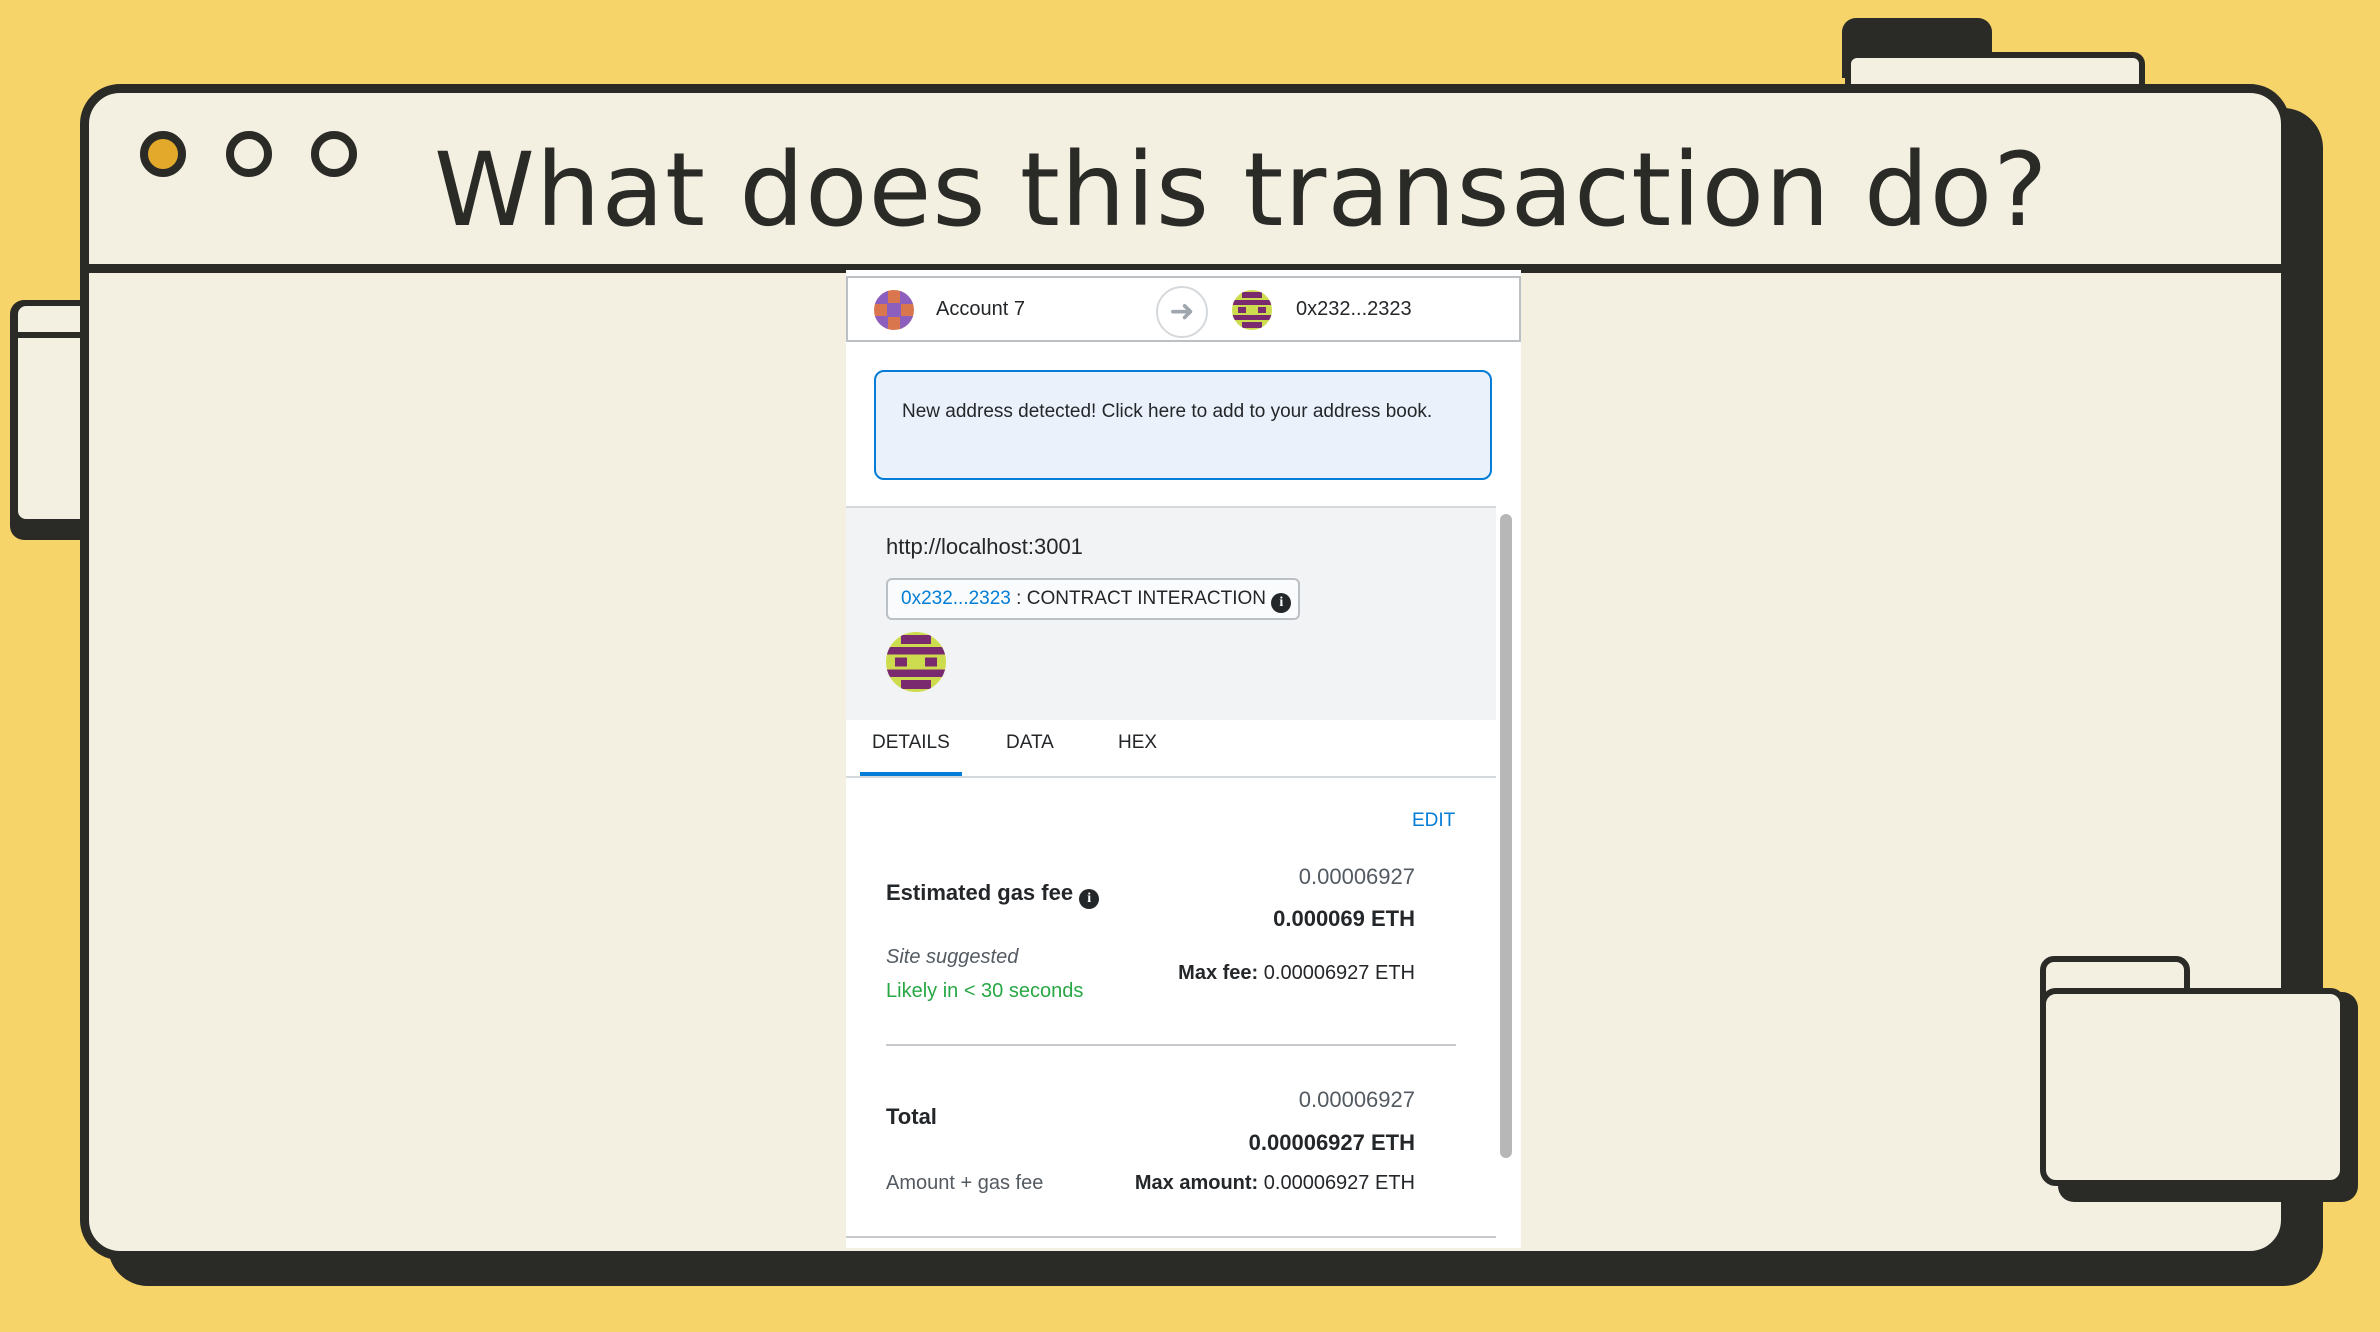  What do you see at coordinates (911, 743) in the screenshot?
I see `tab-details: DETAILS` at bounding box center [911, 743].